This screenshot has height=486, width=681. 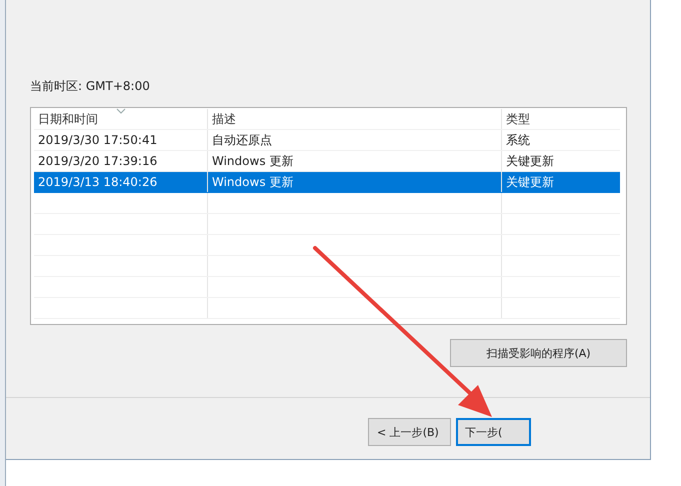 I want to click on scan-button: 扫描受影响的程序(A), so click(x=538, y=353).